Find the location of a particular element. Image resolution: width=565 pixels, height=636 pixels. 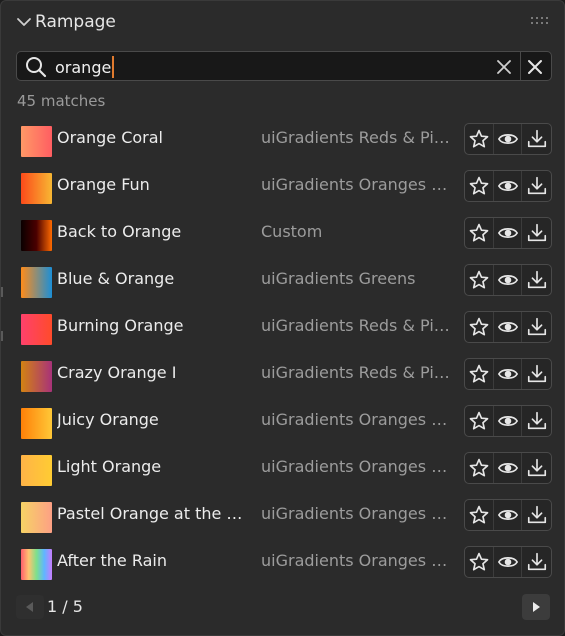

panel-title: Rampage is located at coordinates (75, 22).